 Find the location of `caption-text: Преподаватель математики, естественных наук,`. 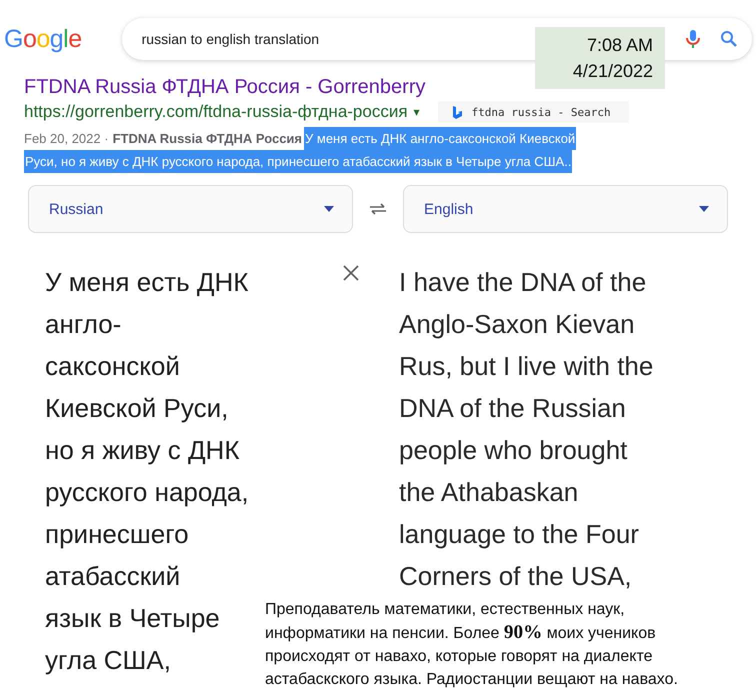

caption-text: Преподаватель математики, естественных наук, is located at coordinates (445, 610).